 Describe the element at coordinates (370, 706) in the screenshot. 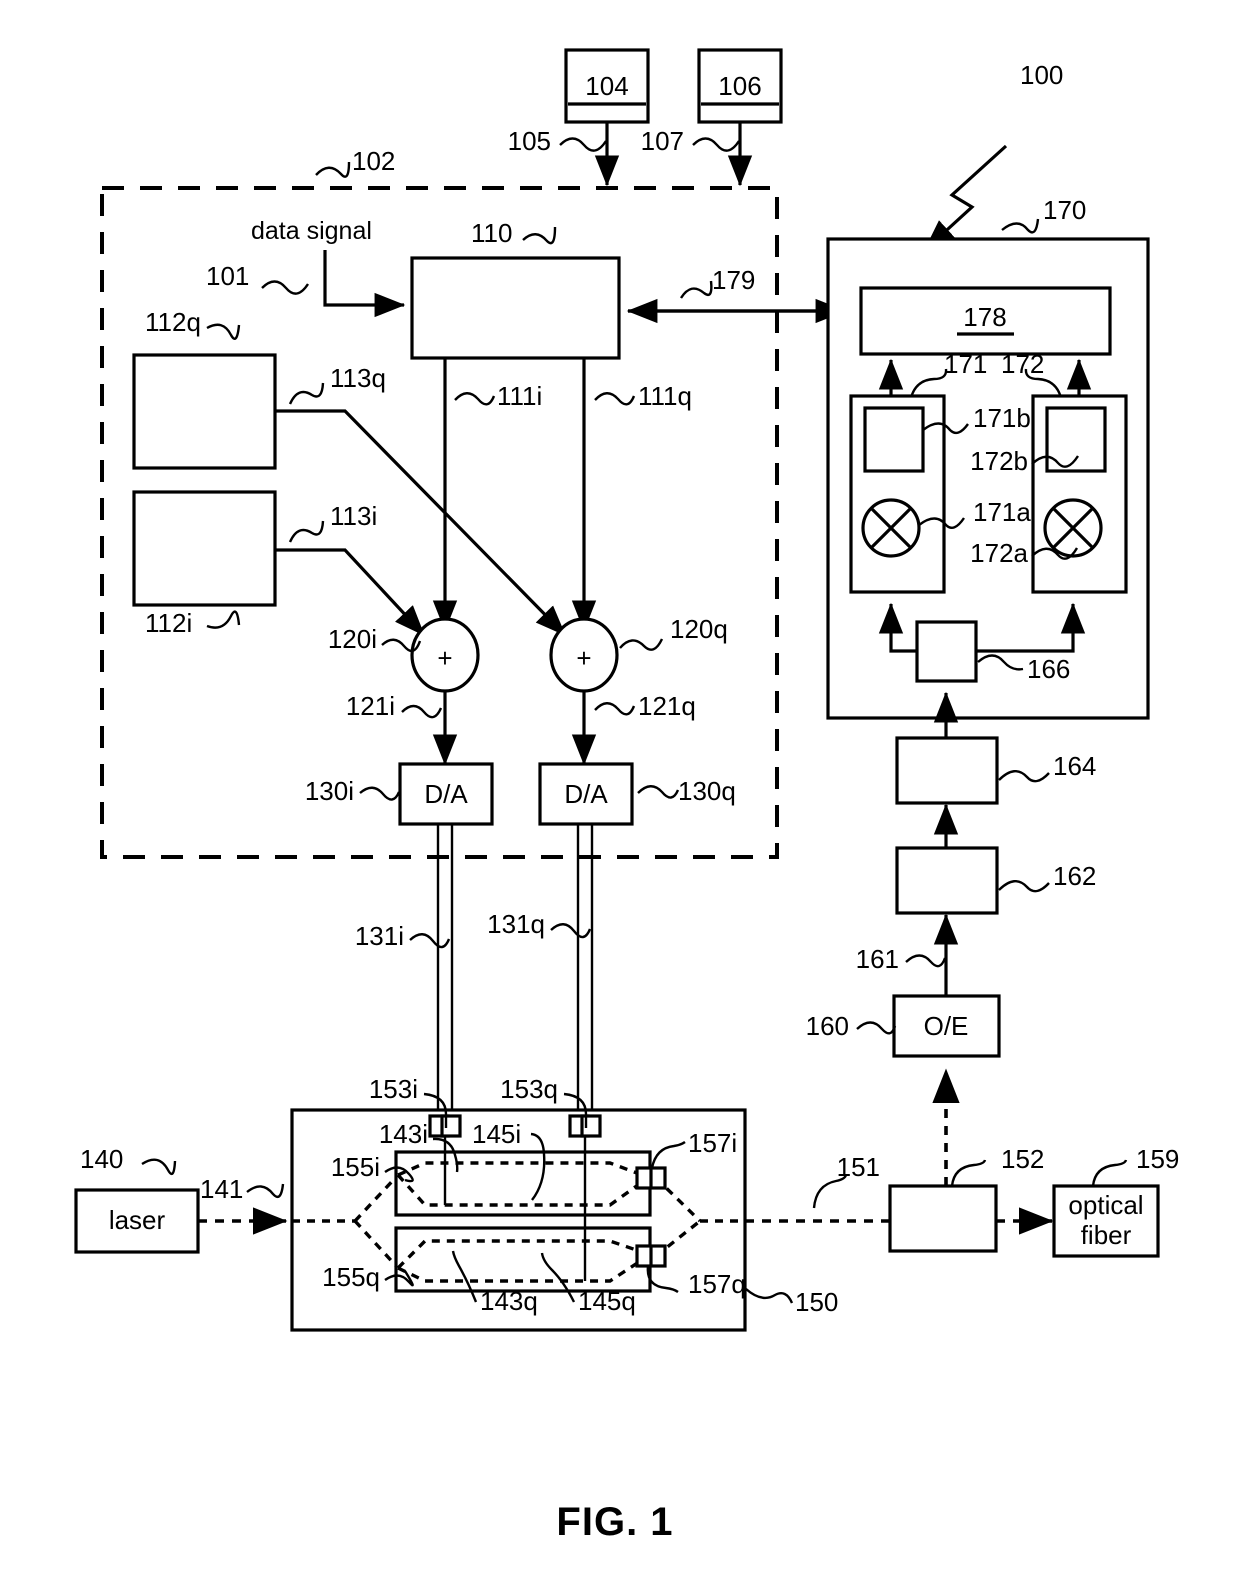

I see `ref-121i: 121i` at that location.